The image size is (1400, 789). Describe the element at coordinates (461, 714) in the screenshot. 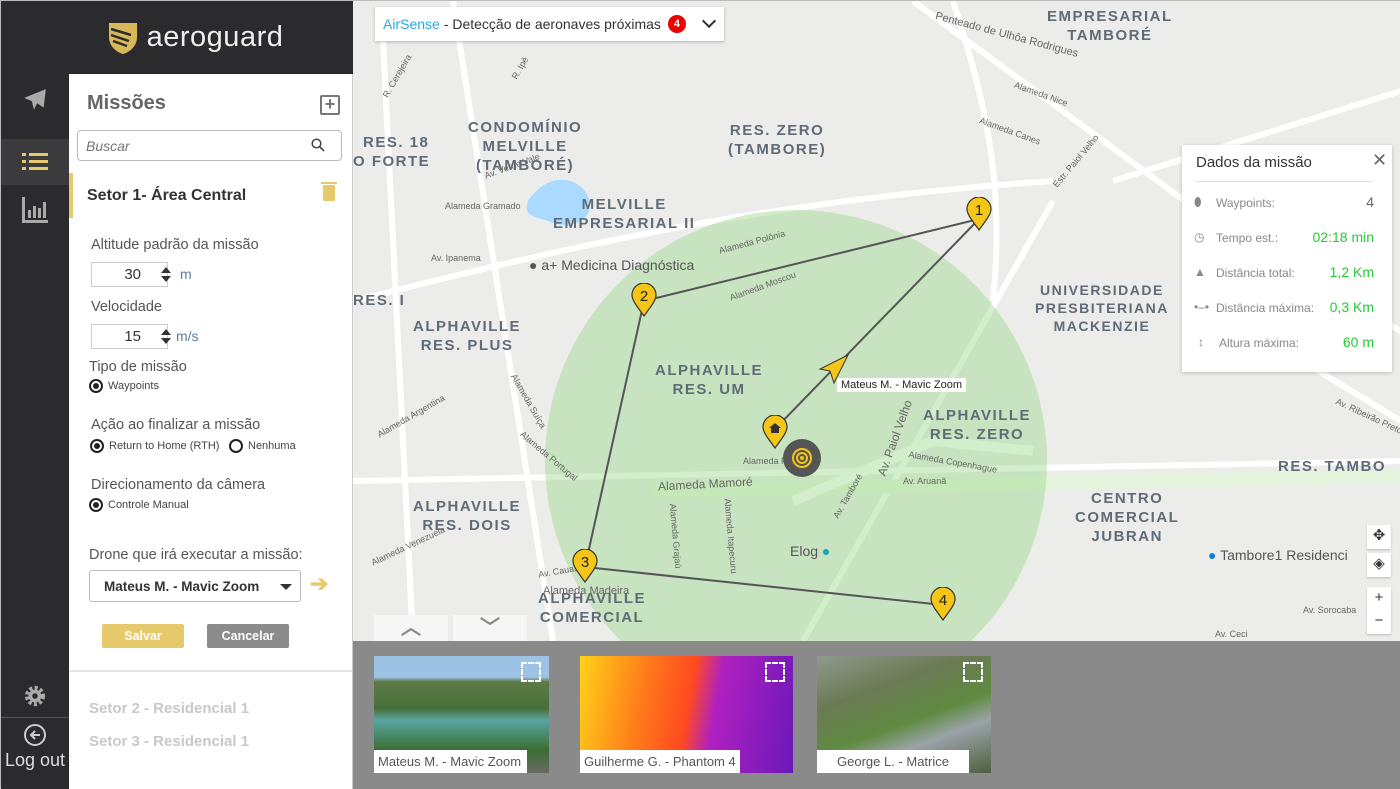

I see `video-feed: Mateus M. - Mavic Zoom` at that location.